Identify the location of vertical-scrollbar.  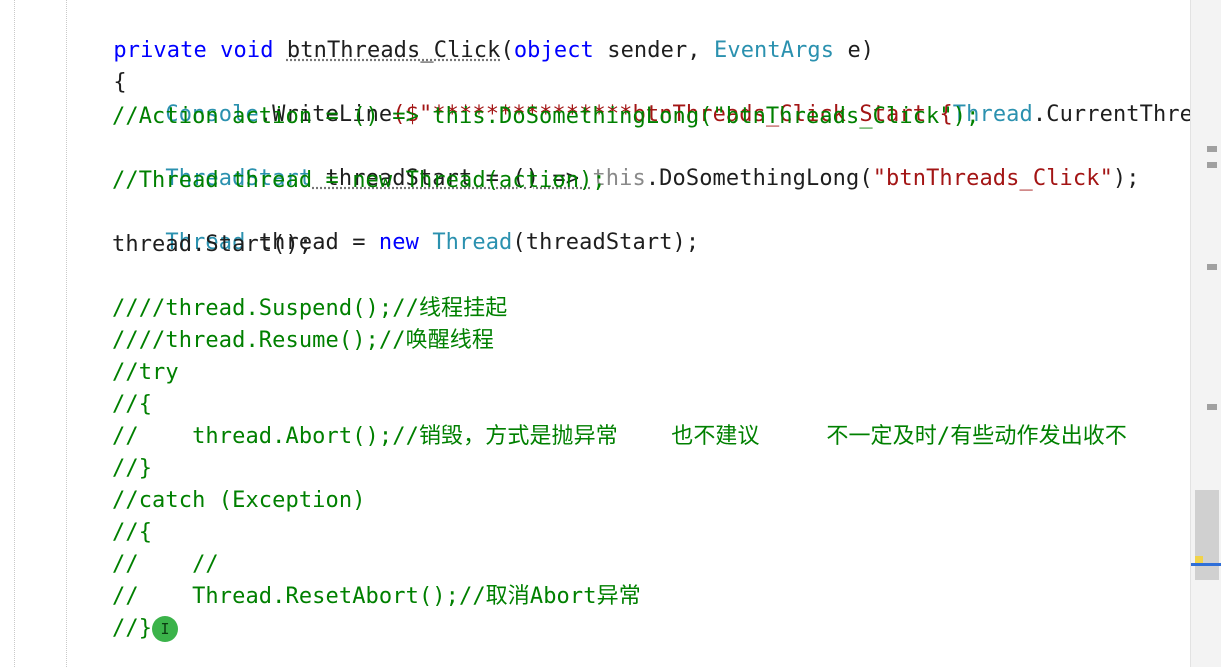
(1205, 333).